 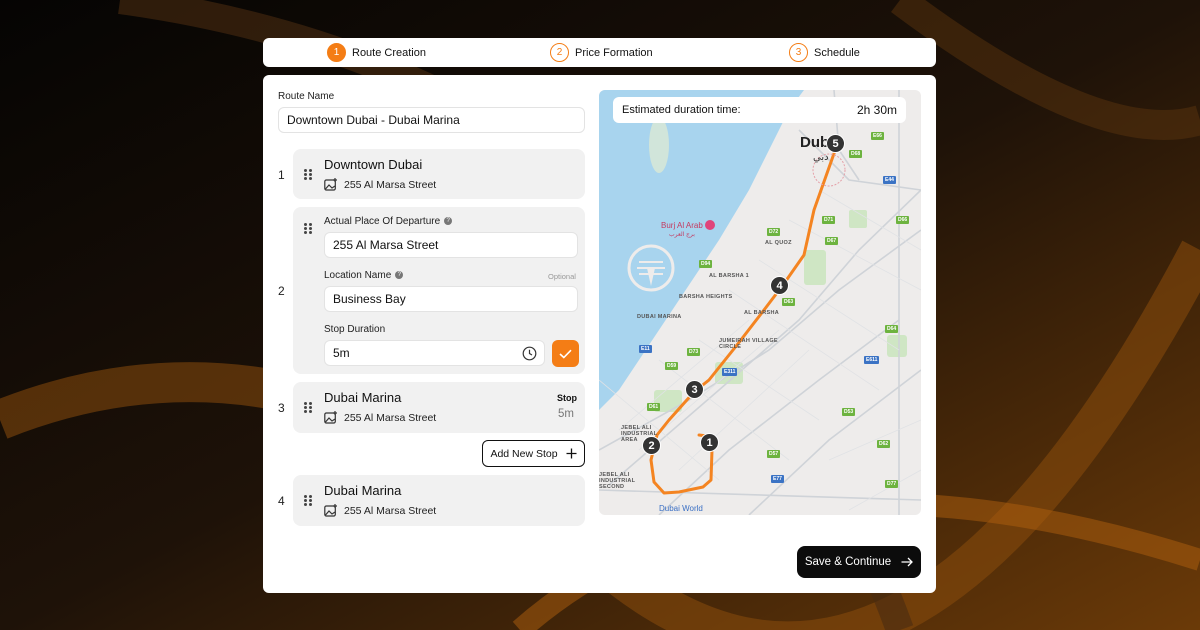 What do you see at coordinates (837, 52) in the screenshot?
I see `step-label: Schedule` at bounding box center [837, 52].